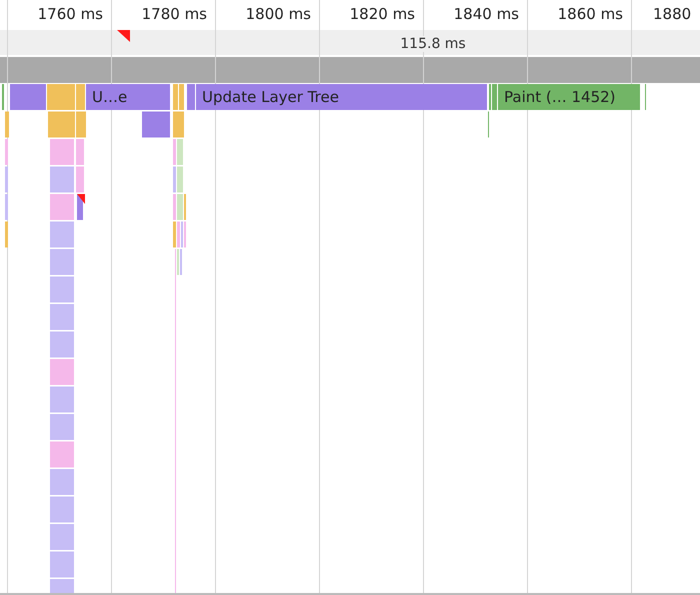  What do you see at coordinates (114, 97) in the screenshot?
I see `flame-event: U…e` at bounding box center [114, 97].